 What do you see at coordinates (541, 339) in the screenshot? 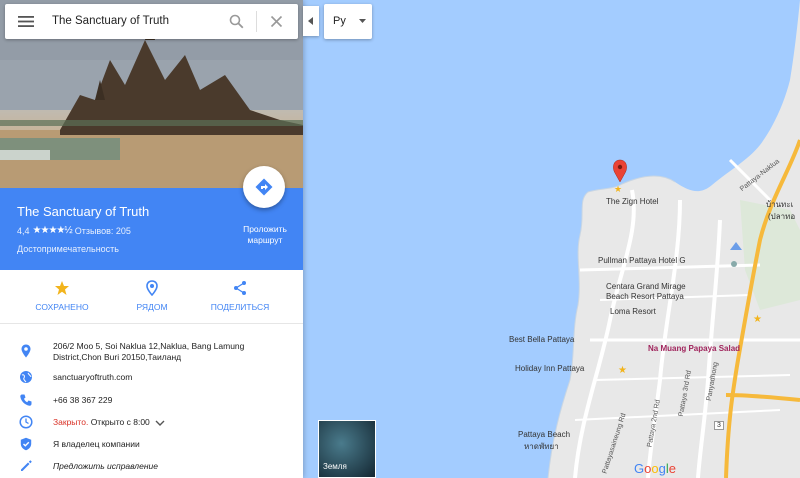
I see `map-label-bella: Best Bella Pattaya` at bounding box center [541, 339].